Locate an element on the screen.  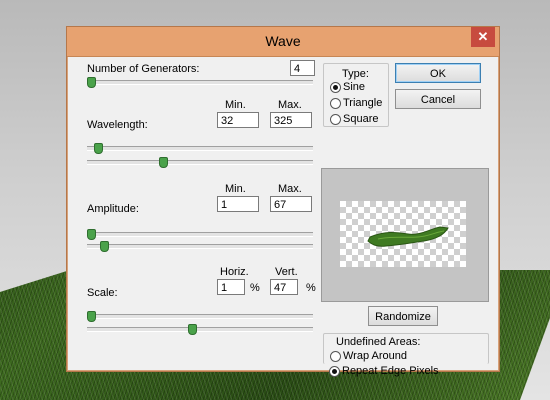
wavelength-max-header: Max. is located at coordinates (290, 105).